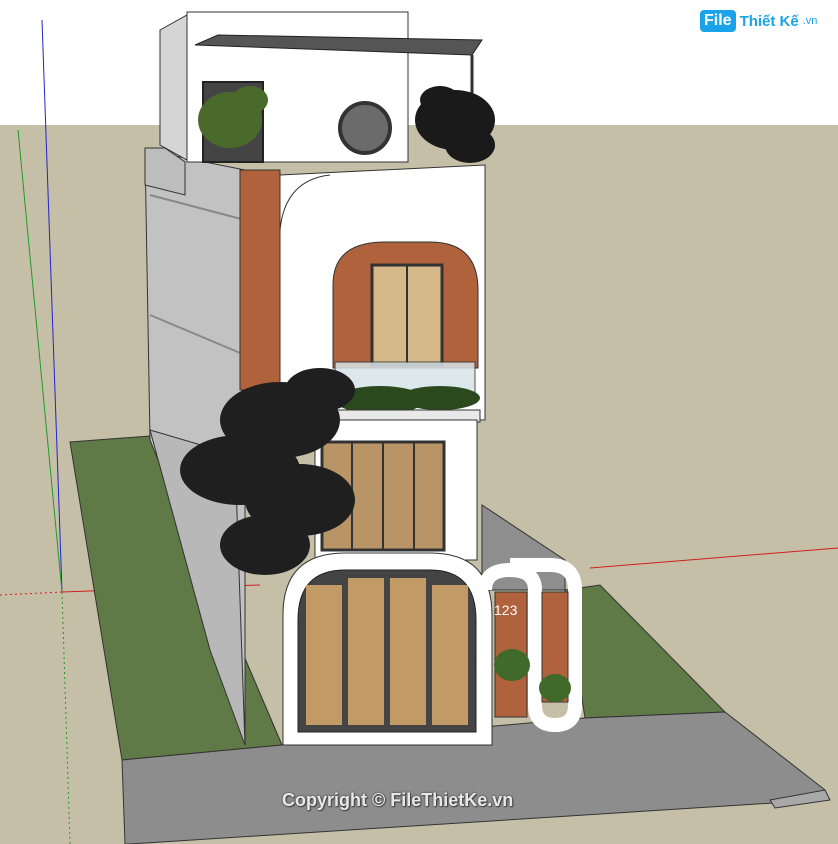  What do you see at coordinates (506, 610) in the screenshot?
I see `house-number: 123` at bounding box center [506, 610].